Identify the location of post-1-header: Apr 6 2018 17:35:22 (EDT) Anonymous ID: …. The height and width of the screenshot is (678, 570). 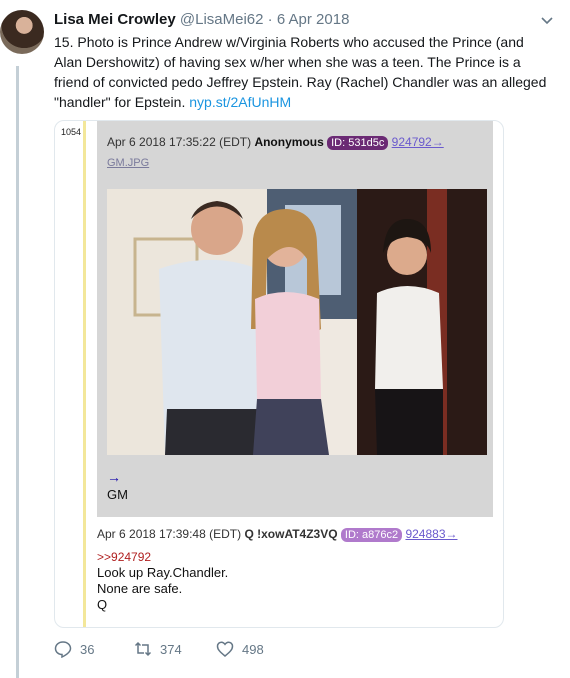
(275, 142).